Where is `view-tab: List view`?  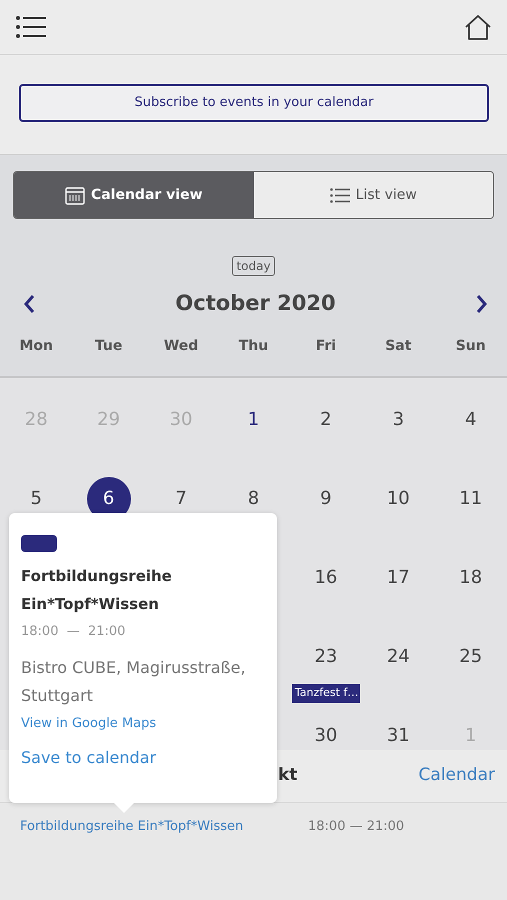 view-tab: List view is located at coordinates (373, 195).